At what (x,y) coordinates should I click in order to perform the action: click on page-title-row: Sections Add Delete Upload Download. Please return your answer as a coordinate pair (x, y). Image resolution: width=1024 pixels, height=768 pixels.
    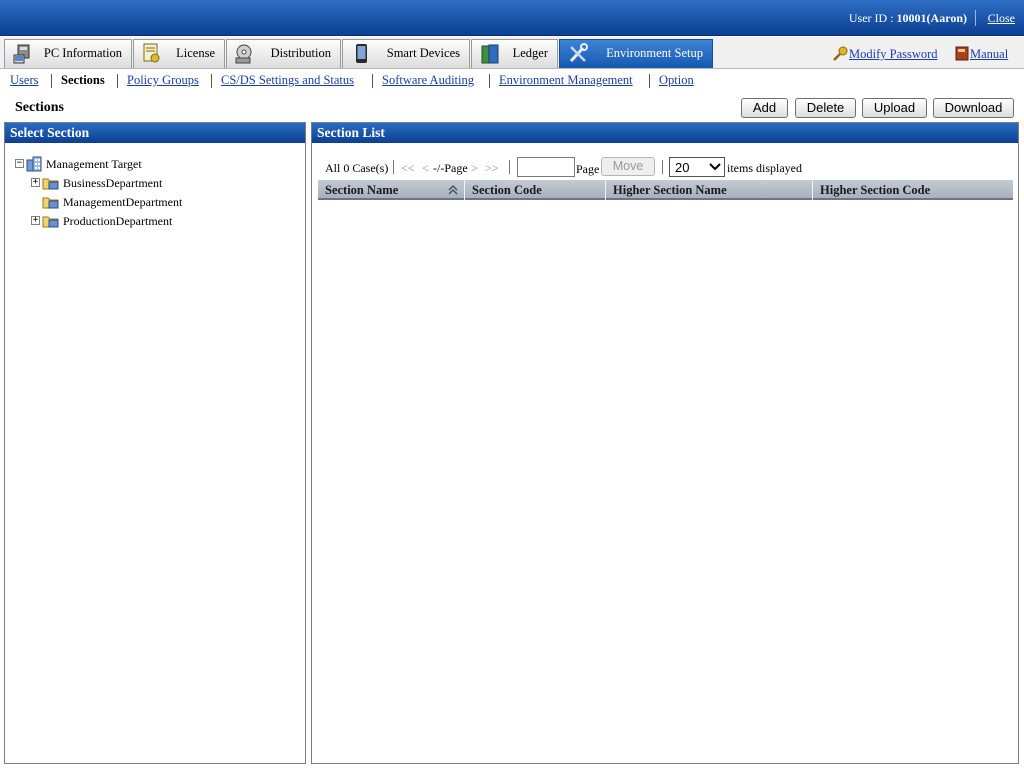
    Looking at the image, I should click on (512, 107).